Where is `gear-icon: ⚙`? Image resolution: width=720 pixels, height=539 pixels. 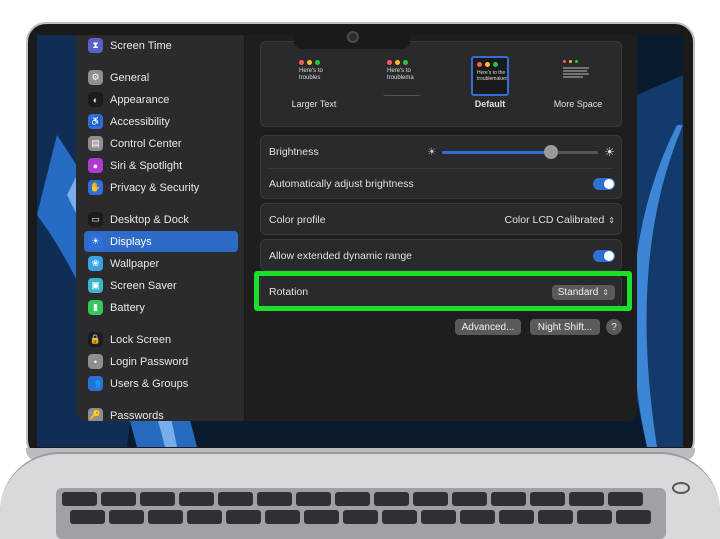
gear-icon: ⚙ is located at coordinates (95, 77).